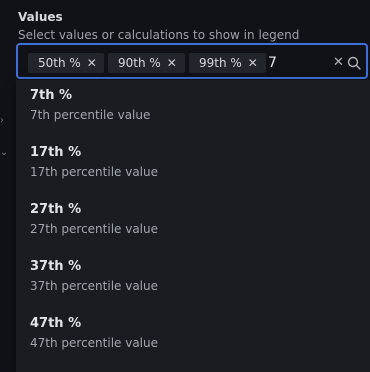 This screenshot has width=370, height=372. Describe the element at coordinates (56, 266) in the screenshot. I see `option-title: 37th %` at that location.